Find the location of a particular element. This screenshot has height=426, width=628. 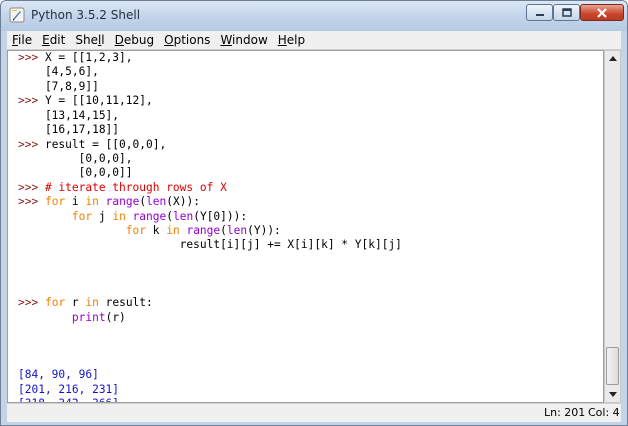

code-token: [7,8,9]] is located at coordinates (58, 86).